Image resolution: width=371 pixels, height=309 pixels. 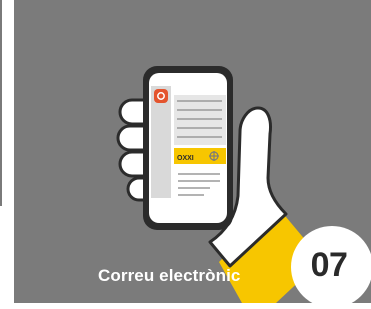 What do you see at coordinates (329, 265) in the screenshot?
I see `step-number: 07` at bounding box center [329, 265].